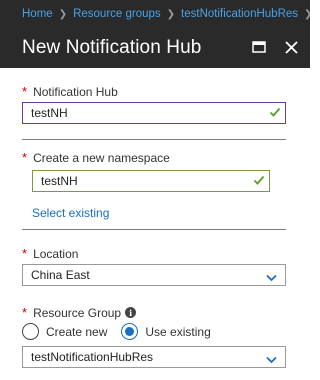 The height and width of the screenshot is (380, 320). I want to click on namespace-value: testNH, so click(59, 181).